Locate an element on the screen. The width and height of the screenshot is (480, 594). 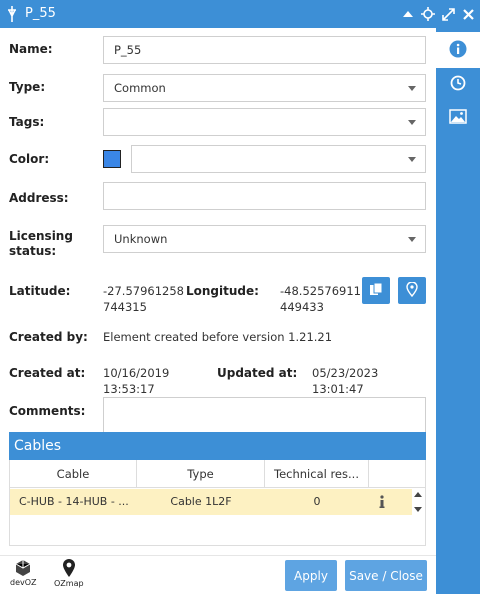
column-header-actions is located at coordinates (397, 474).